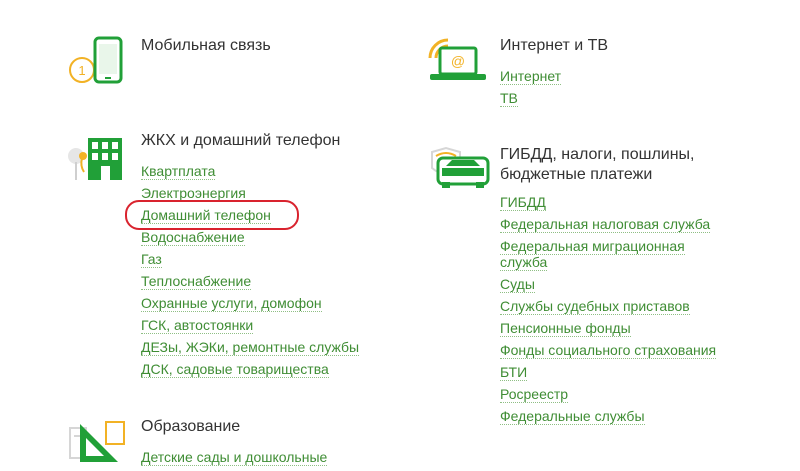 Image resolution: width=800 pixels, height=471 pixels. I want to click on list-item: Интернет, so click(531, 79).